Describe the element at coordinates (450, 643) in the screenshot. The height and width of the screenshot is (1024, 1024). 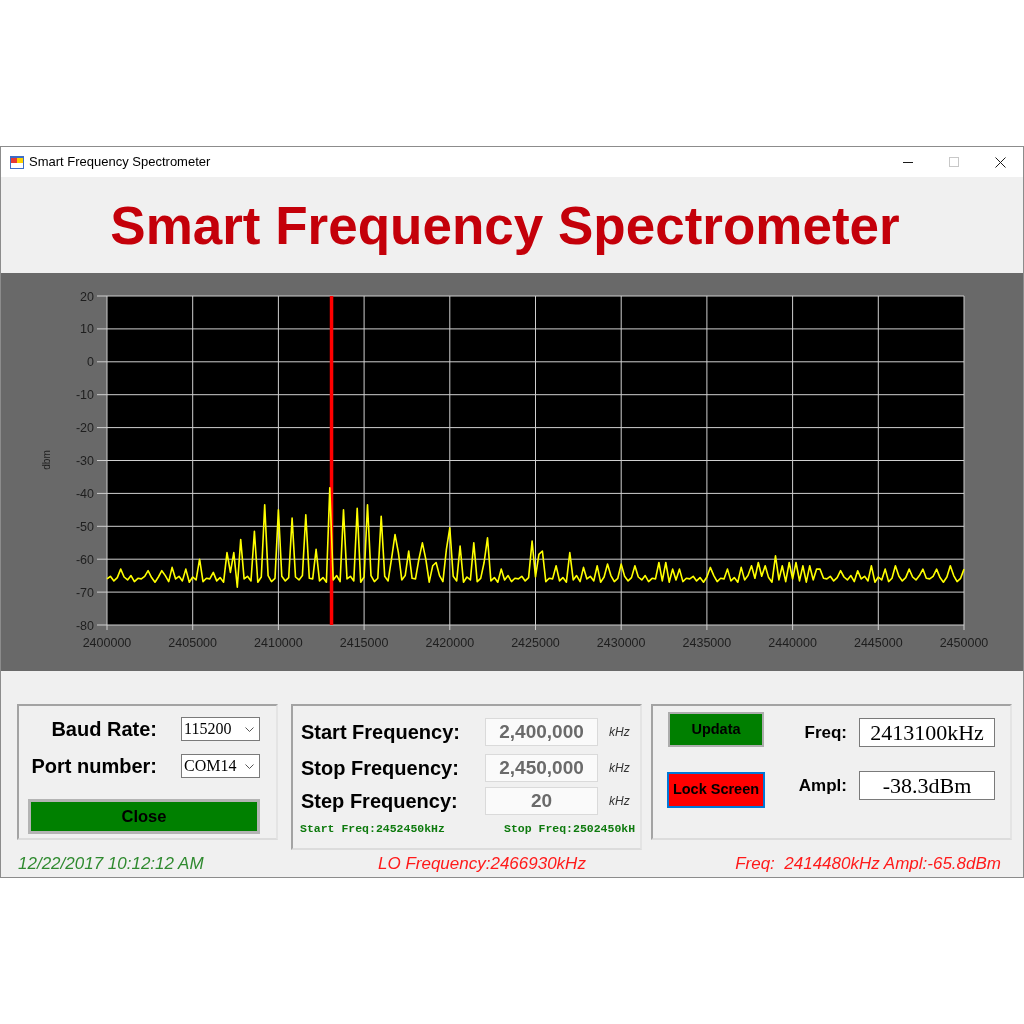
I see `x-tick-label: 2420000` at that location.